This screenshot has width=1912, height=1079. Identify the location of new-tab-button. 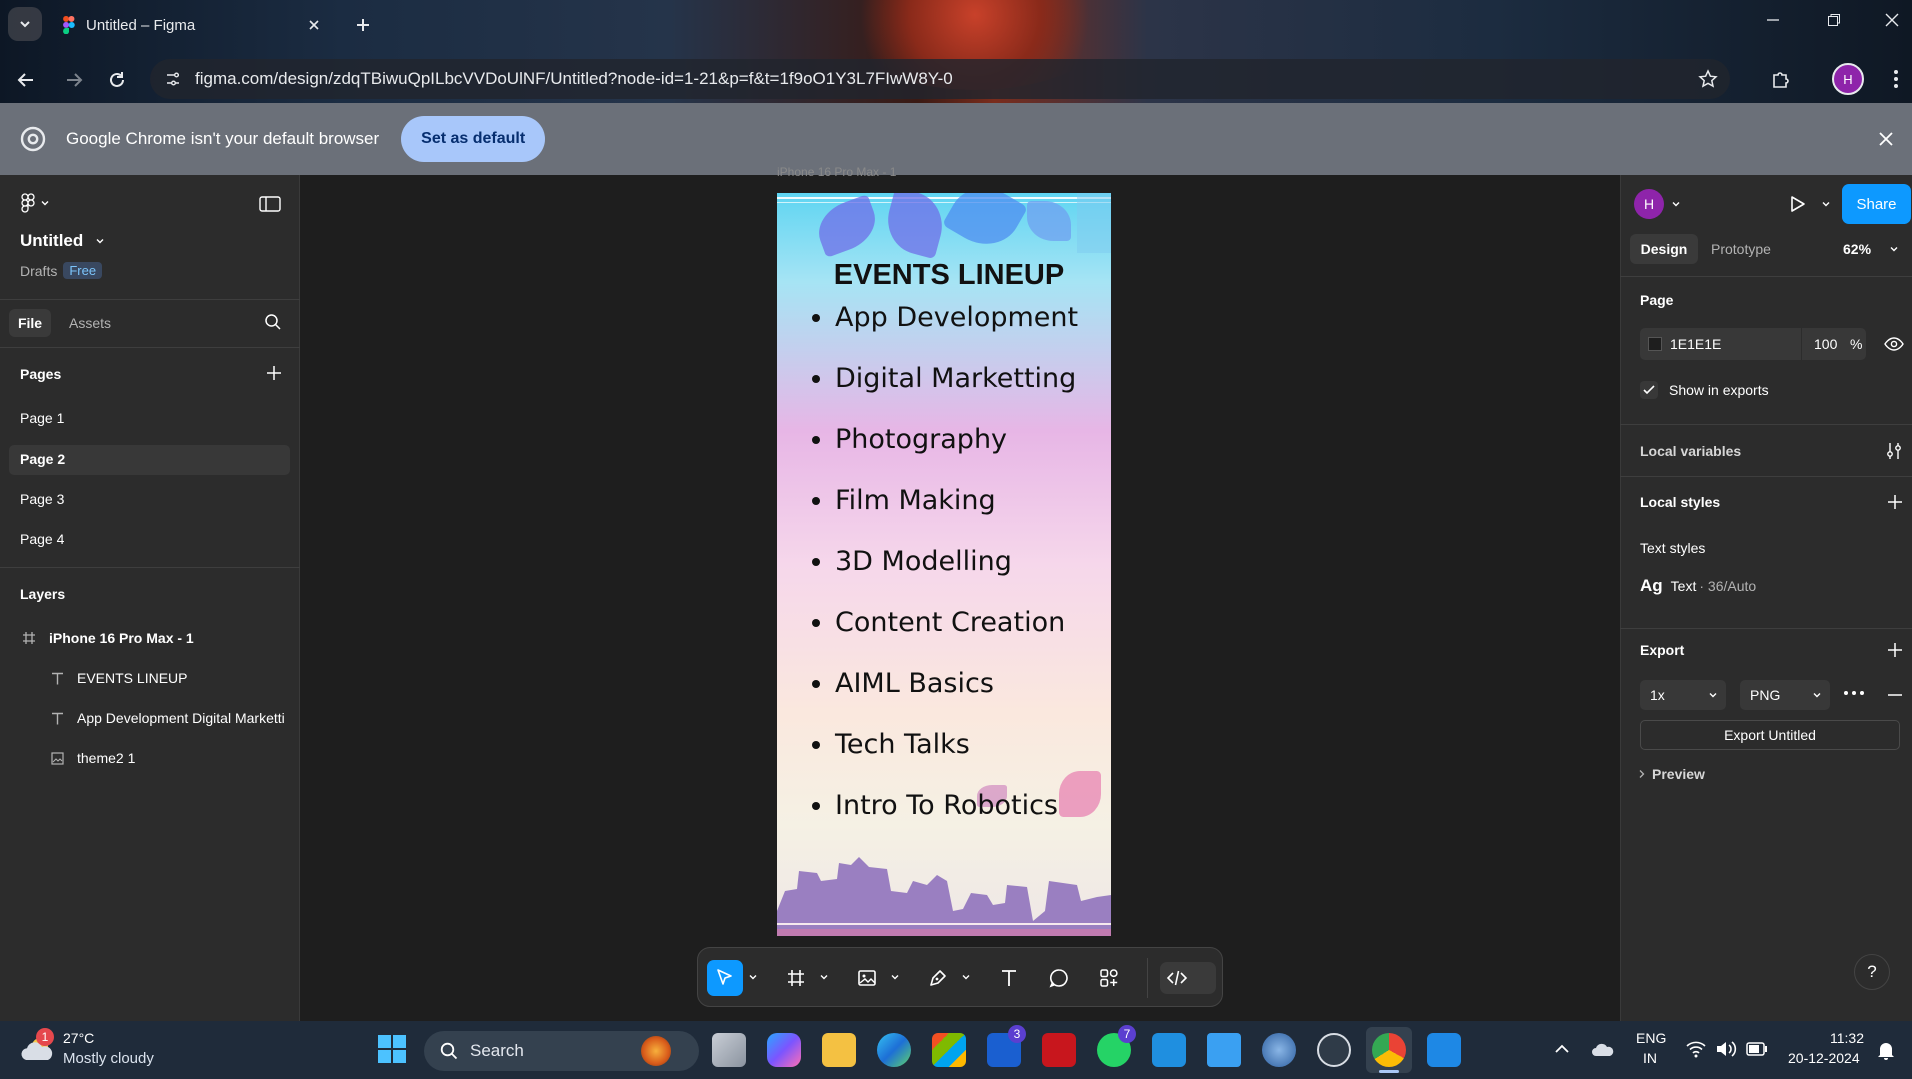
(363, 25).